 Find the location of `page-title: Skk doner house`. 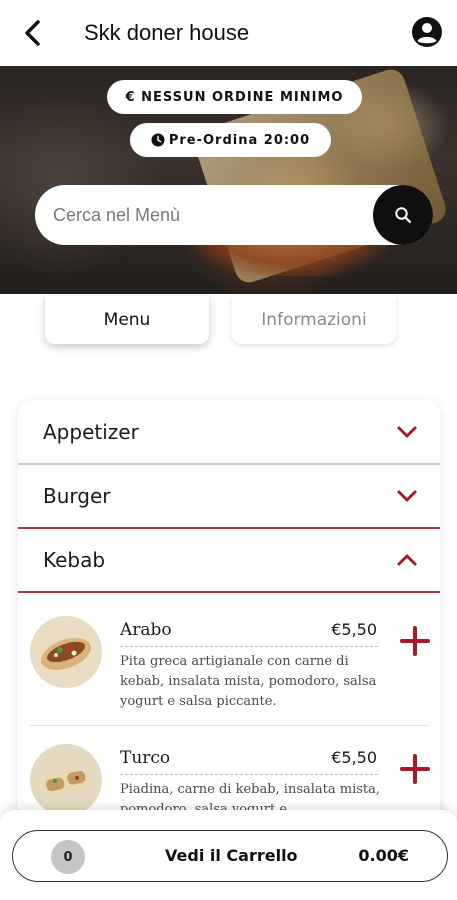

page-title: Skk doner house is located at coordinates (167, 32).